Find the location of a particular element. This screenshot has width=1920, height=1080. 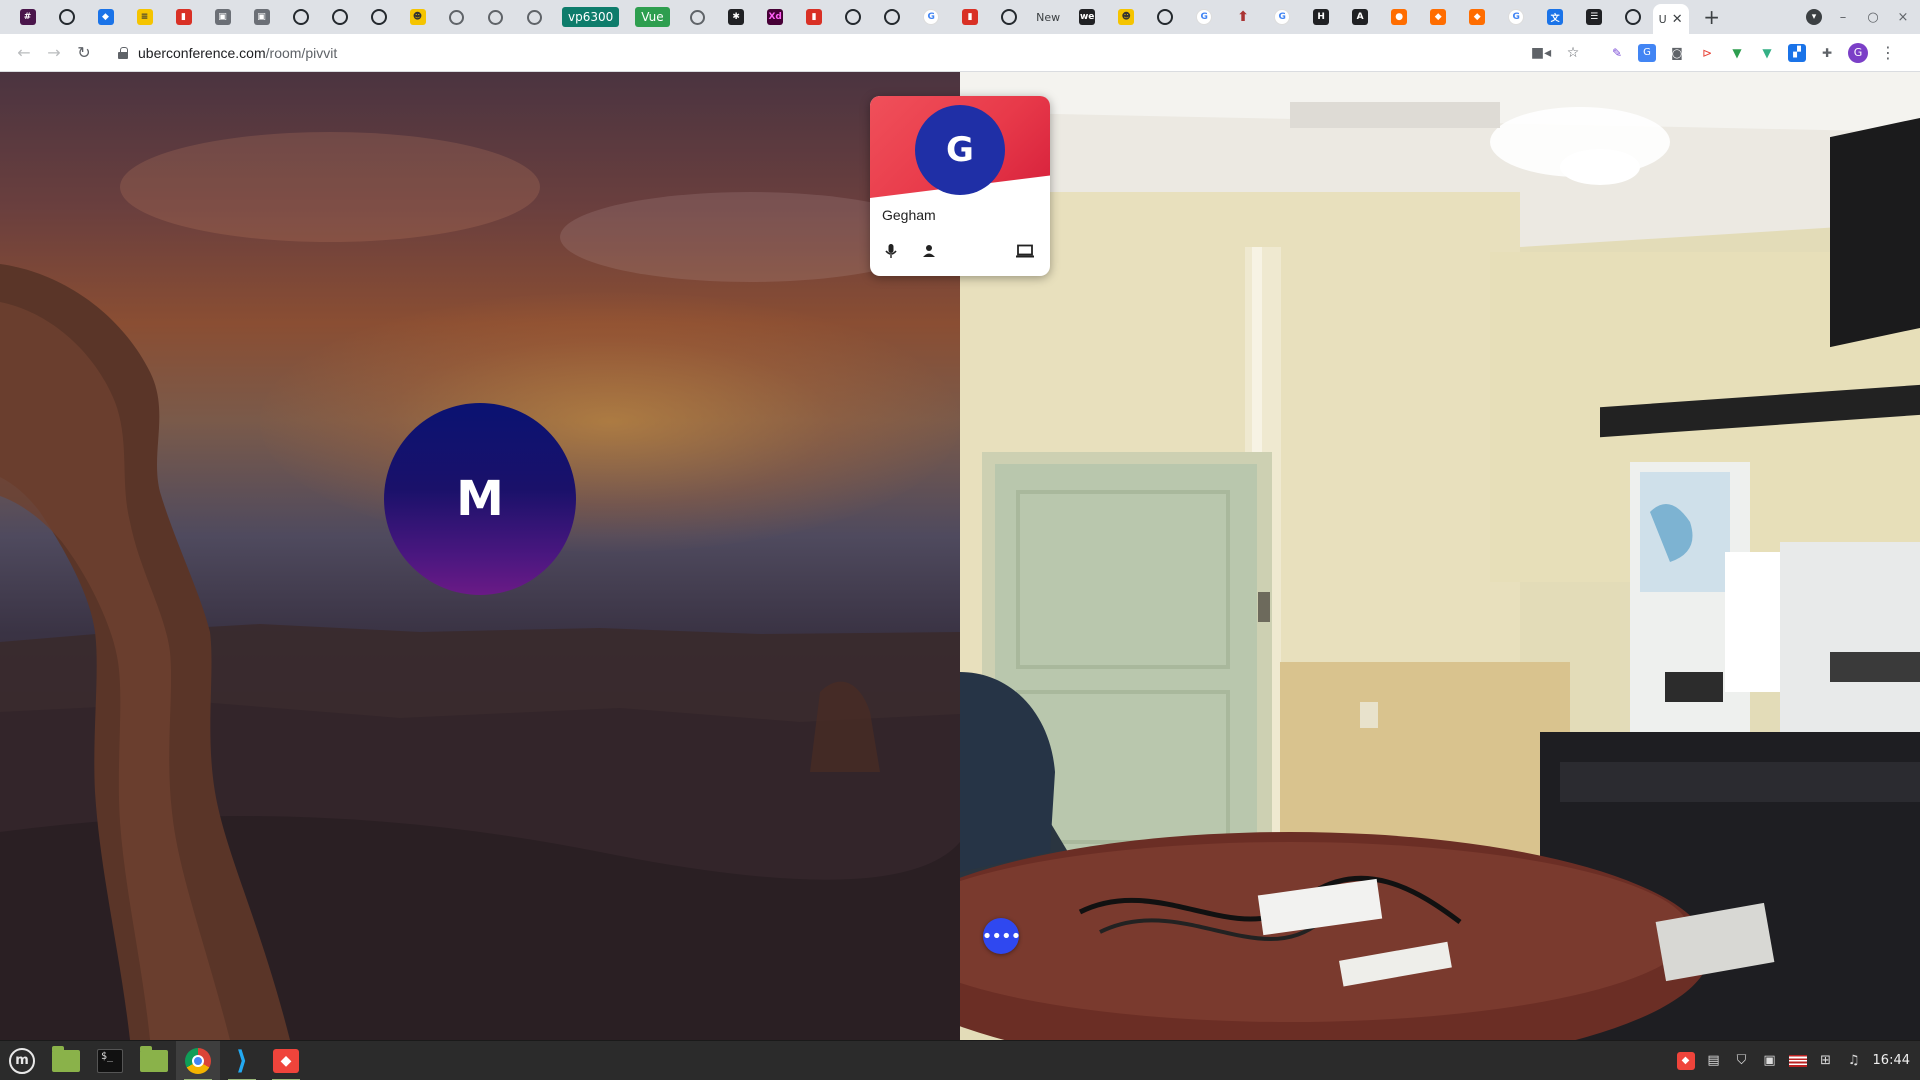

browser-tab: H is located at coordinates (1321, 17).